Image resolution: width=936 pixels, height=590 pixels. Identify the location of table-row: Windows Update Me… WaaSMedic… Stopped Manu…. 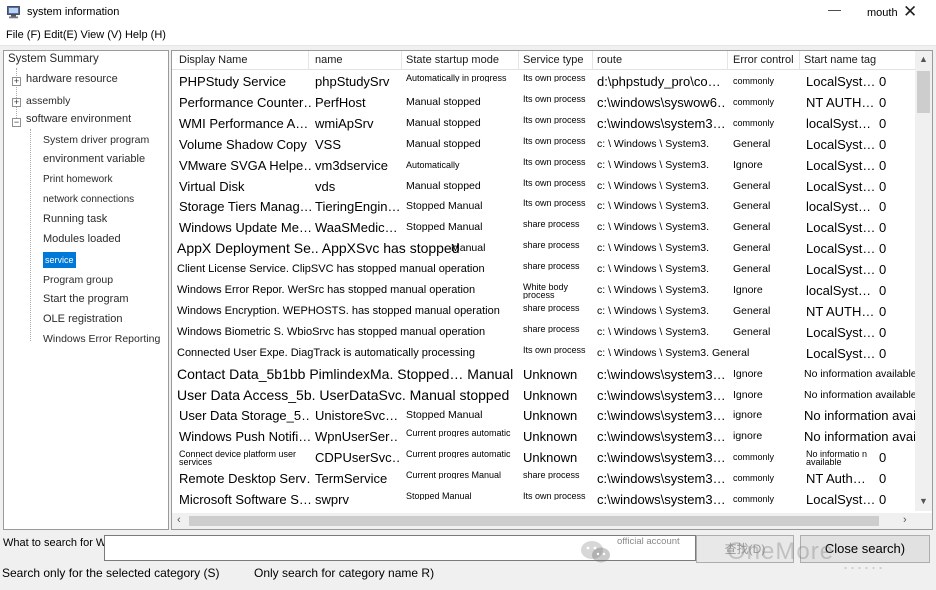
(544, 227).